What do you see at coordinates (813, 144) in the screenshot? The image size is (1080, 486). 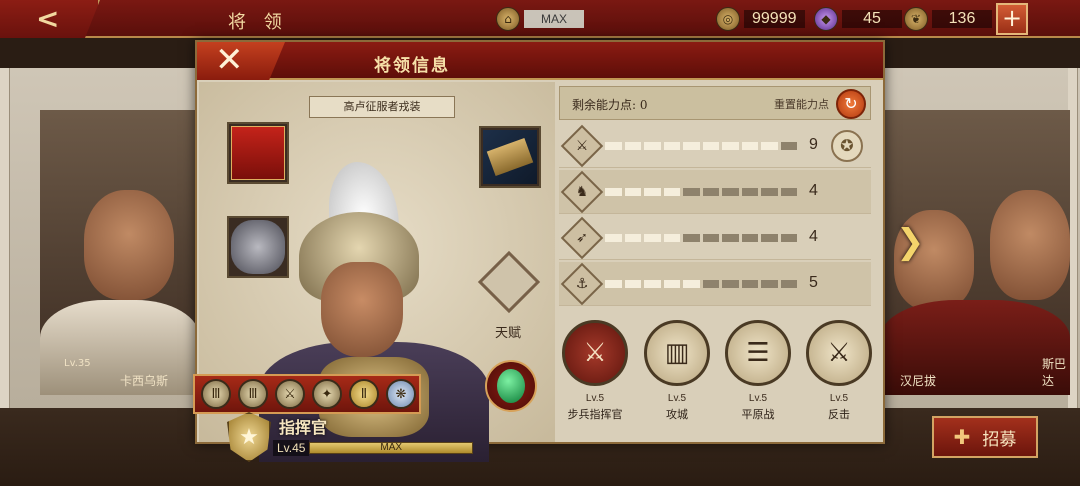 I see `stat-value: 9` at bounding box center [813, 144].